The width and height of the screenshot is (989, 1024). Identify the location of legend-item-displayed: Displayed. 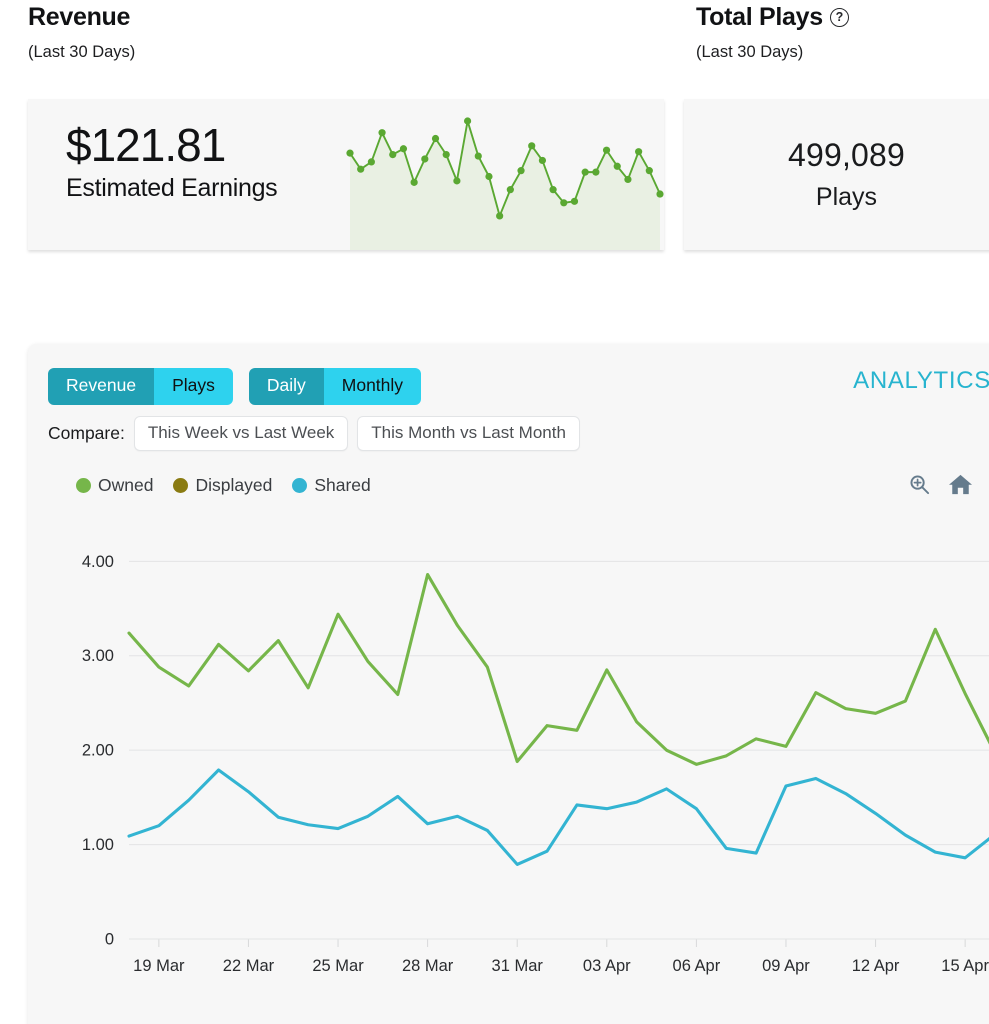
(222, 485).